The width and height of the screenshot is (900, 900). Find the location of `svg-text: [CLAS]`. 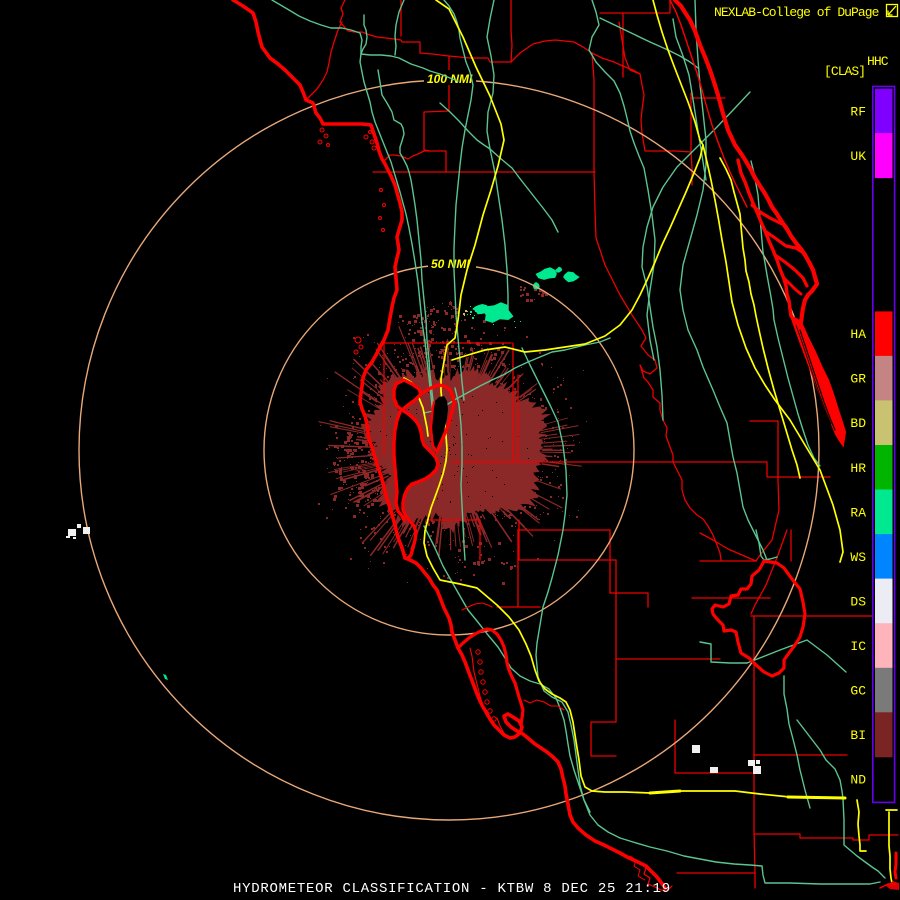

svg-text: [CLAS] is located at coordinates (844, 71).